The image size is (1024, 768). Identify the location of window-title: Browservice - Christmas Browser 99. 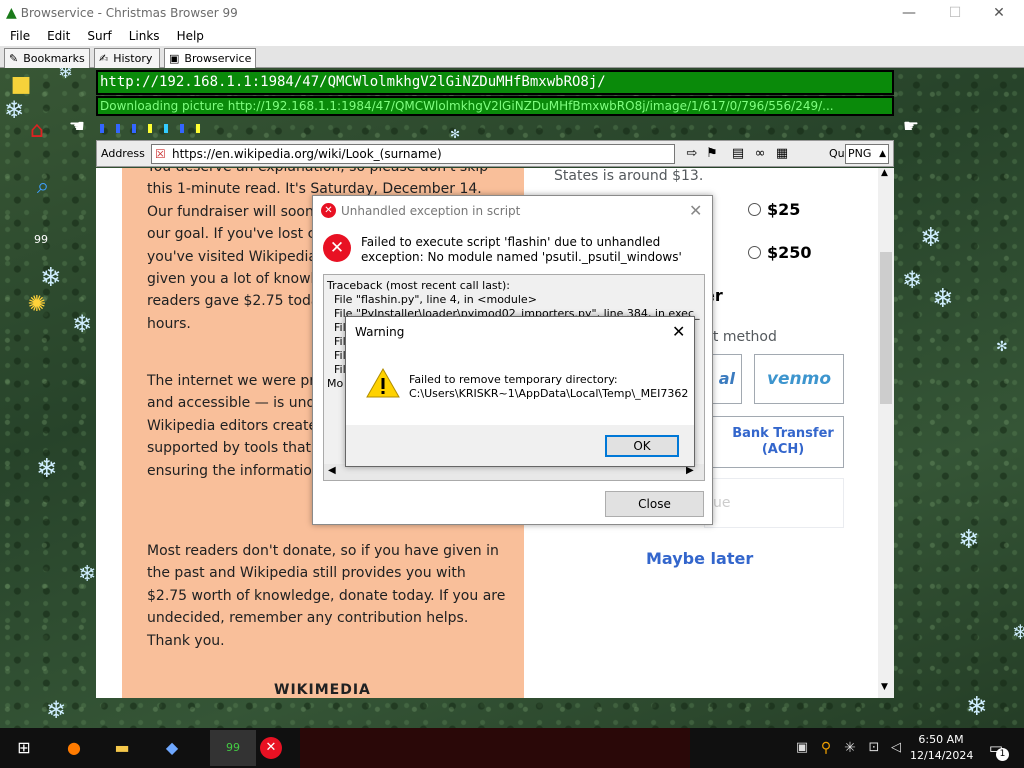
(129, 13).